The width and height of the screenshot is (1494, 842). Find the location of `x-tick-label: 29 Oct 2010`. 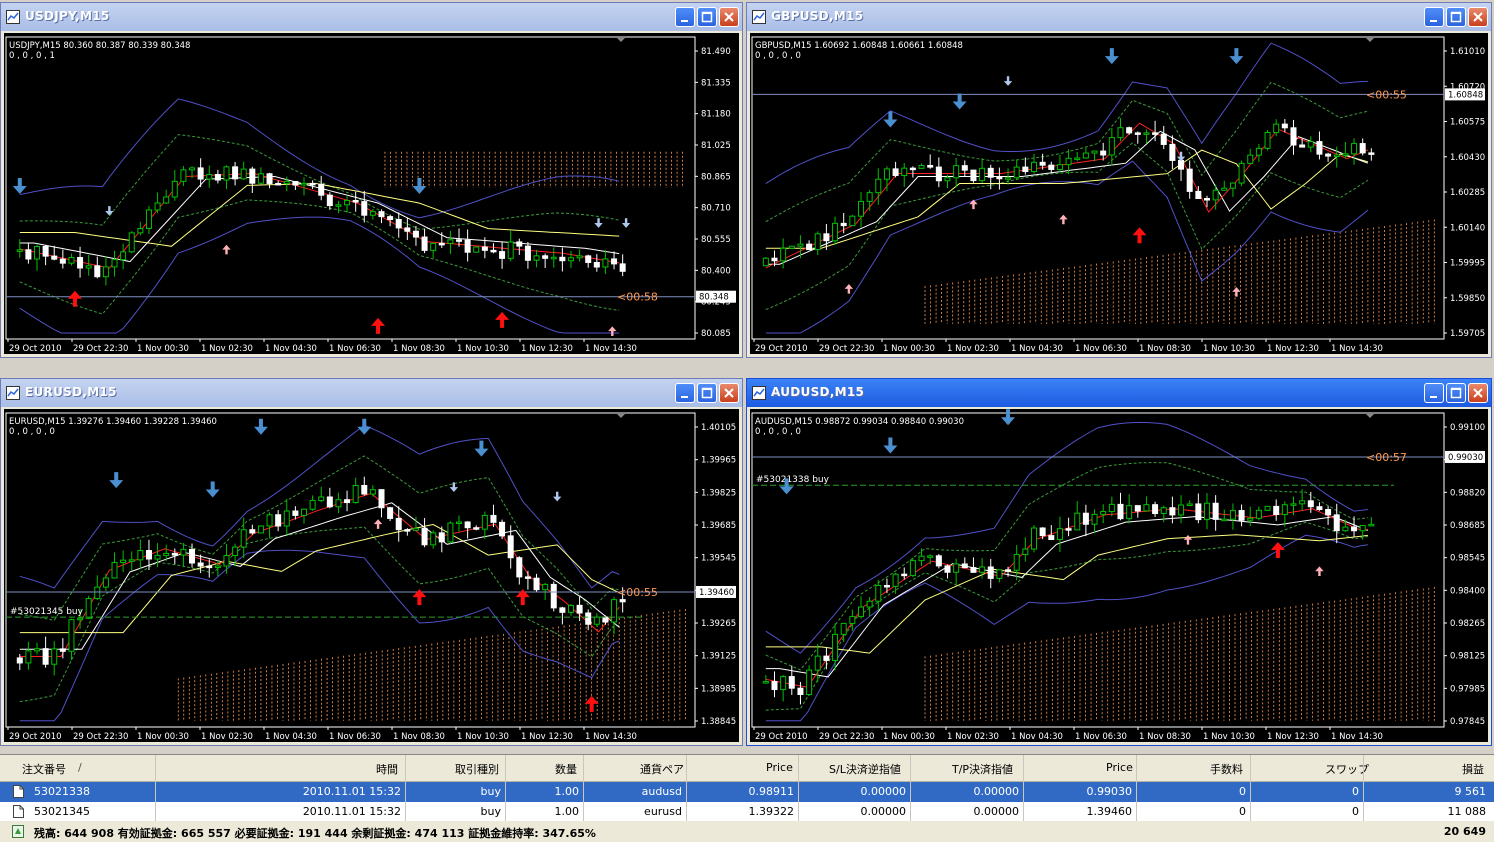

x-tick-label: 29 Oct 2010 is located at coordinates (35, 737).